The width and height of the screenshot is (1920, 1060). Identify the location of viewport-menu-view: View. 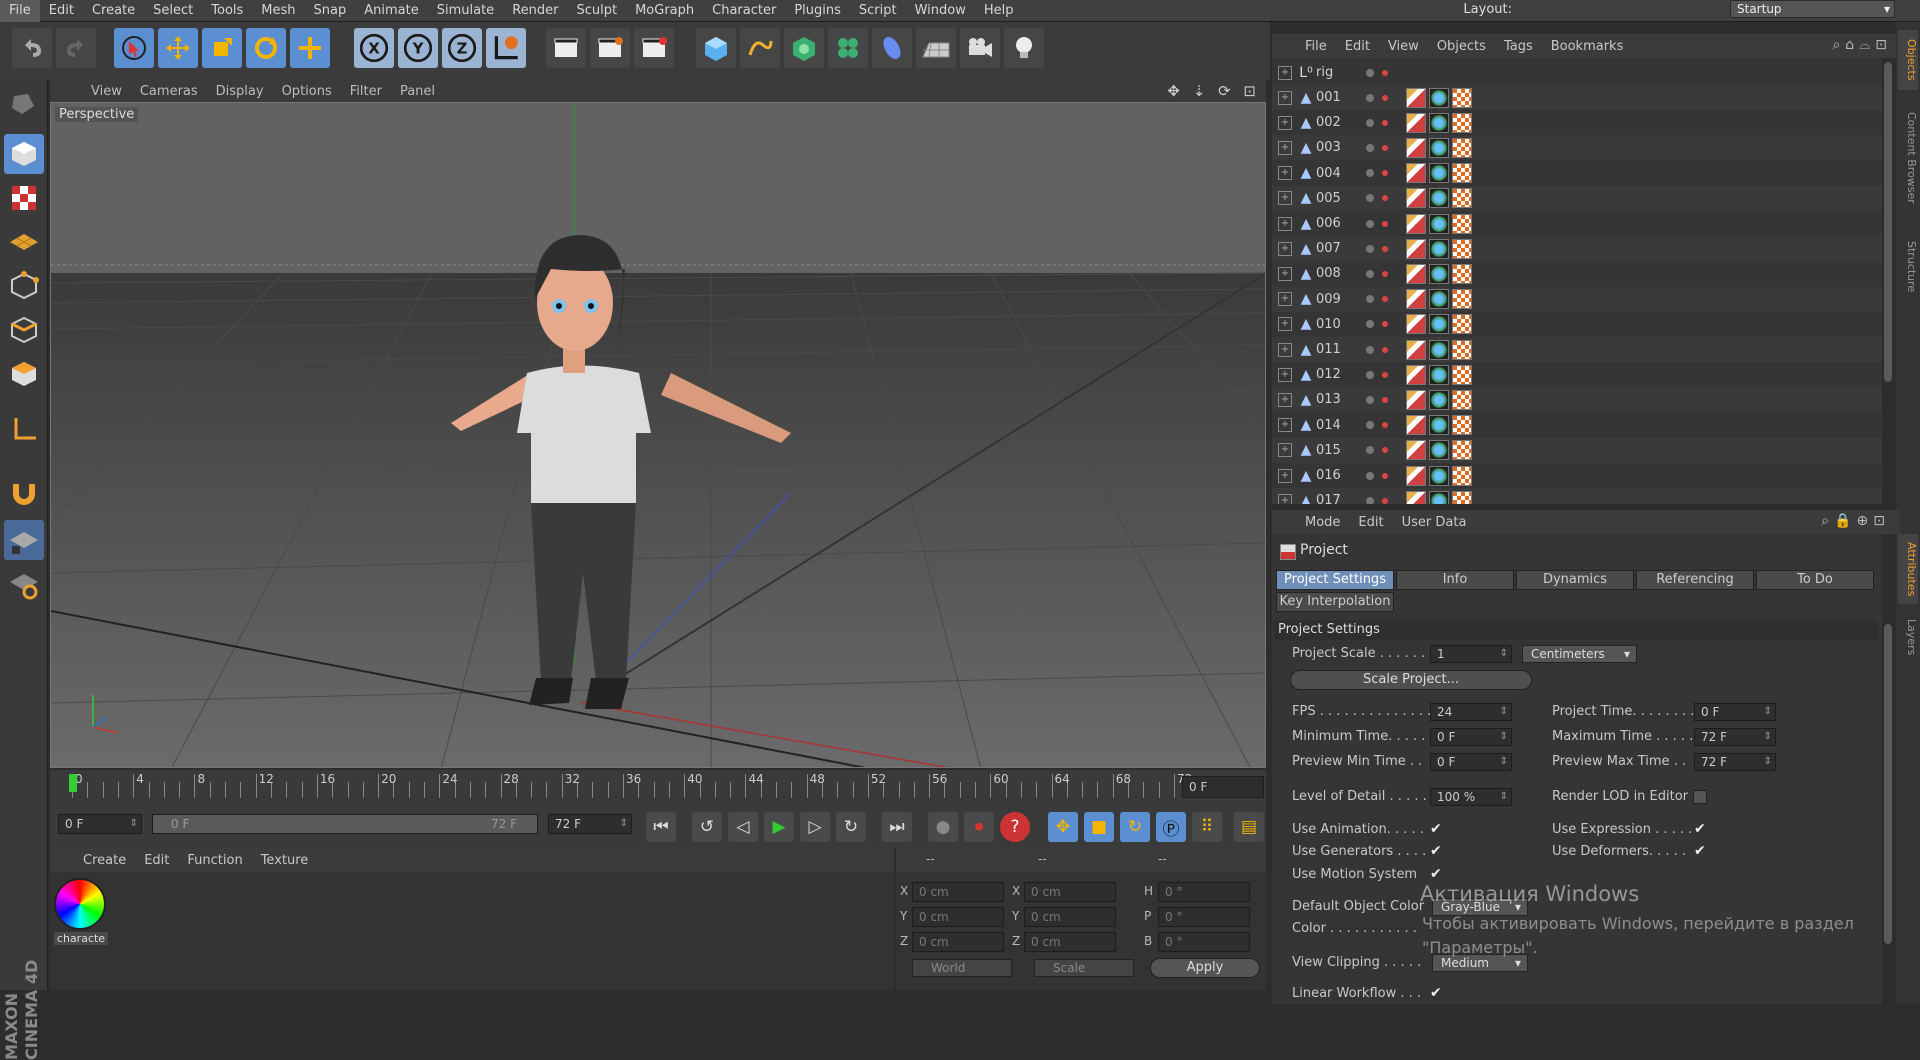
(106, 91).